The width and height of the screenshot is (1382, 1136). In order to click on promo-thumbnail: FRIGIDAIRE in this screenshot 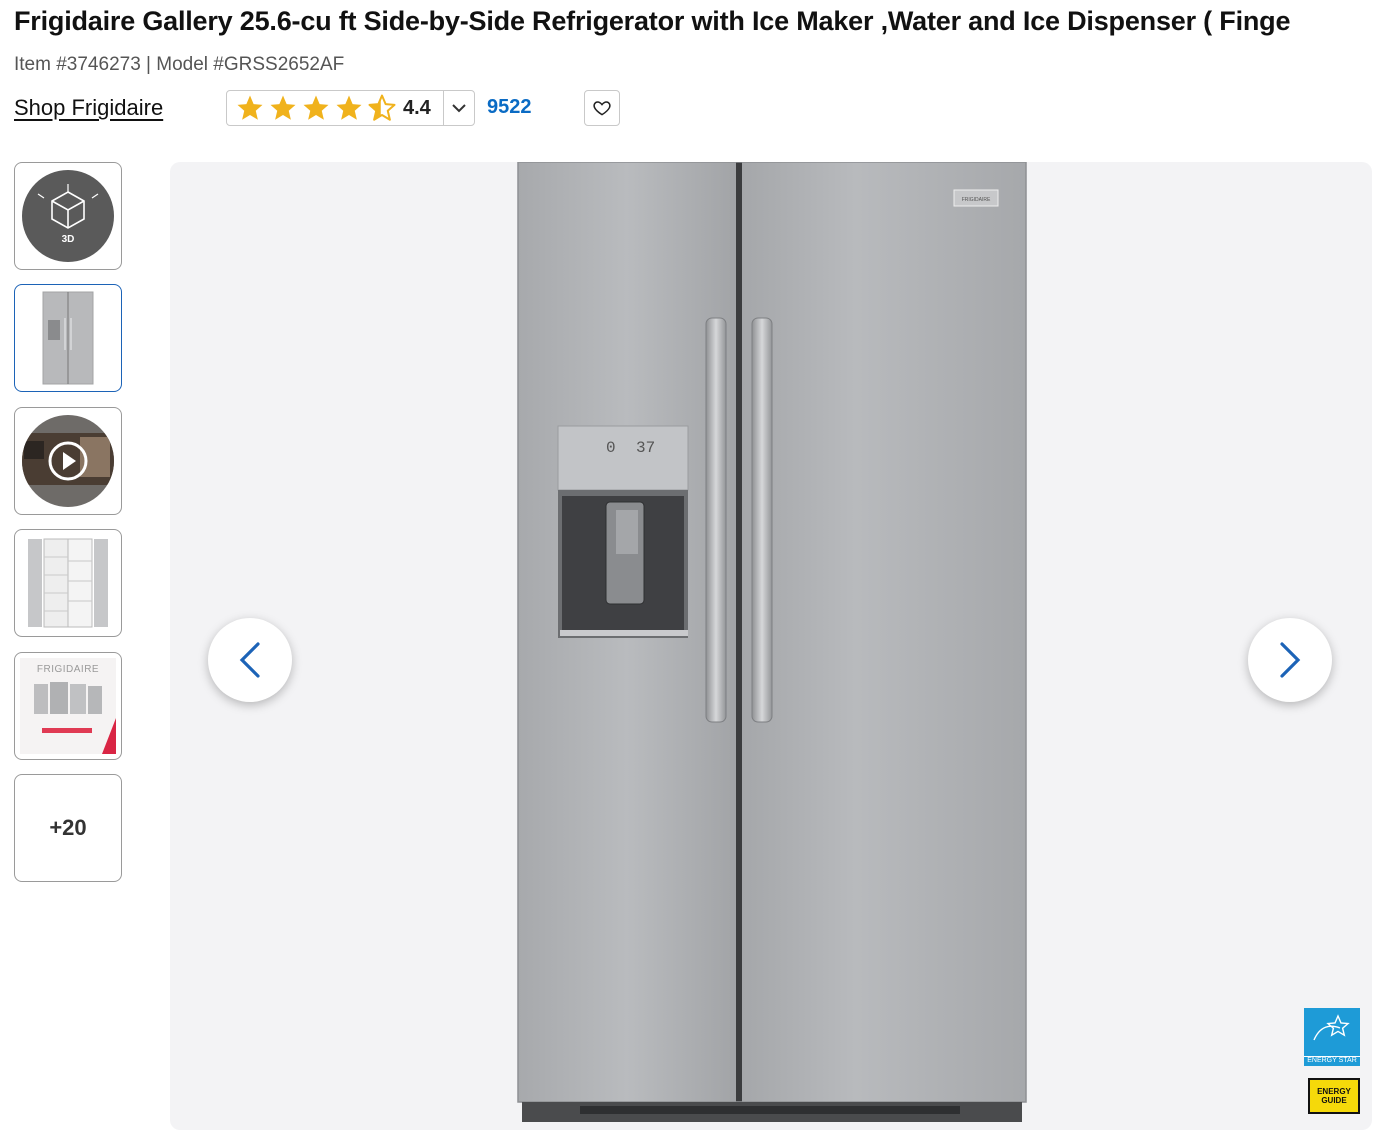, I will do `click(68, 706)`.